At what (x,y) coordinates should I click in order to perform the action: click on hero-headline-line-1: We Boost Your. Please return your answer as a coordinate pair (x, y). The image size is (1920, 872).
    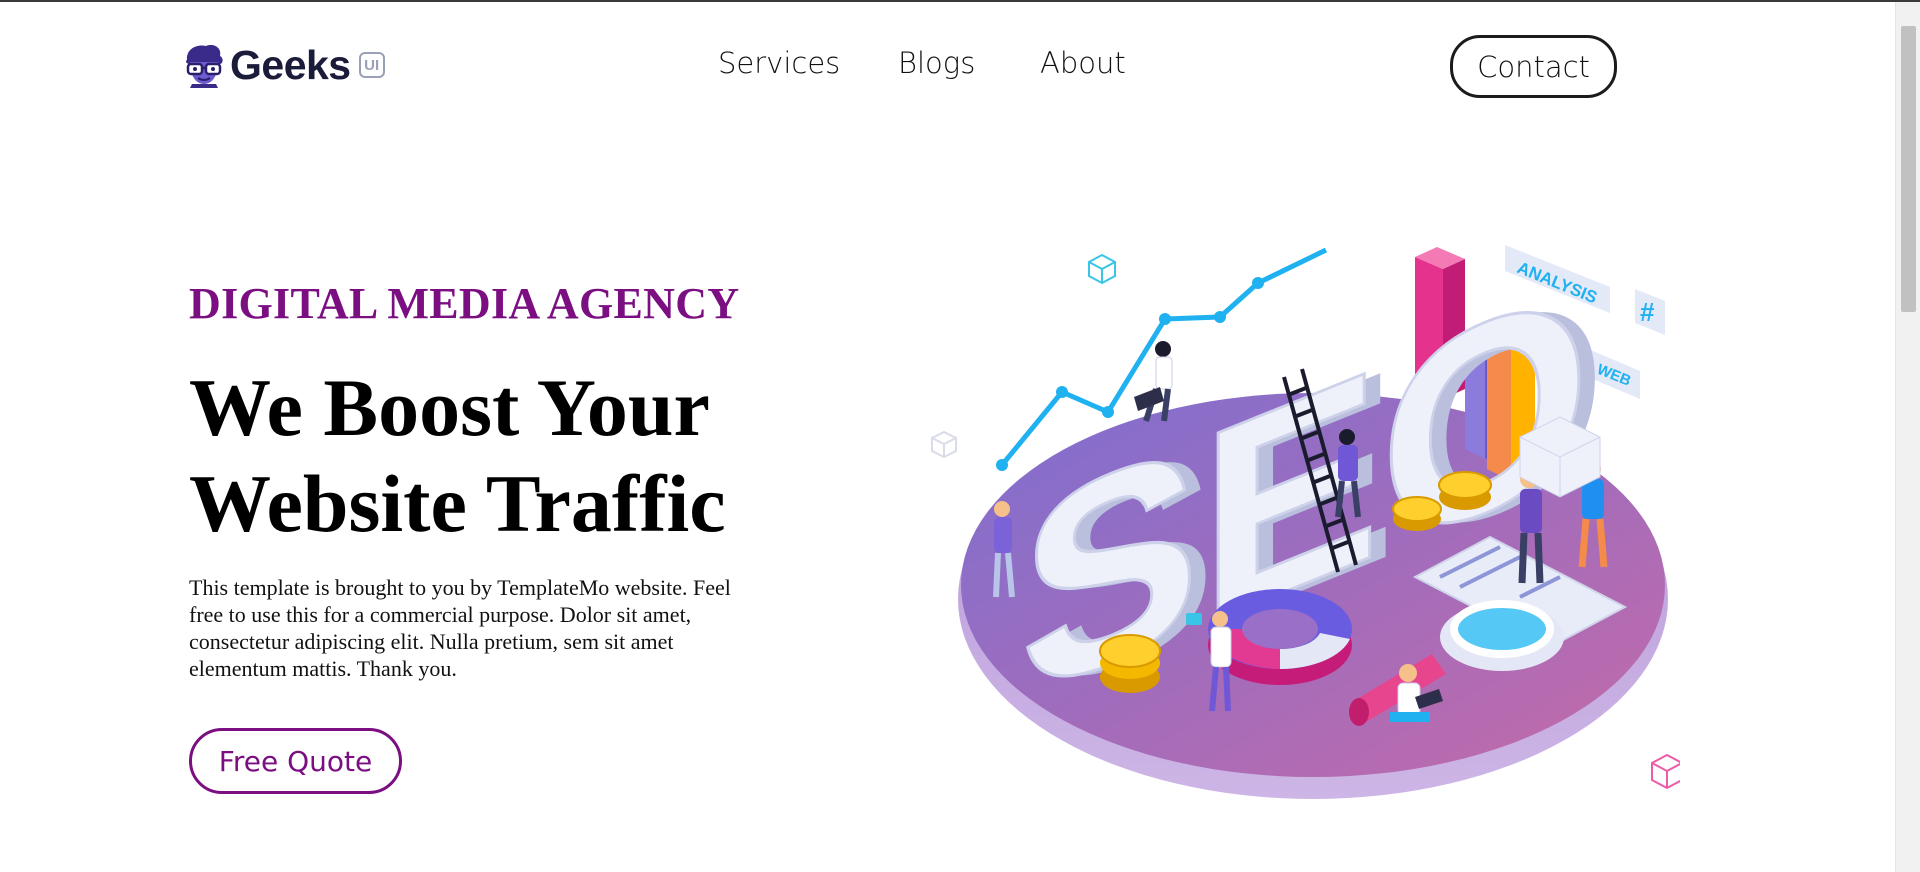
    Looking at the image, I should click on (449, 407).